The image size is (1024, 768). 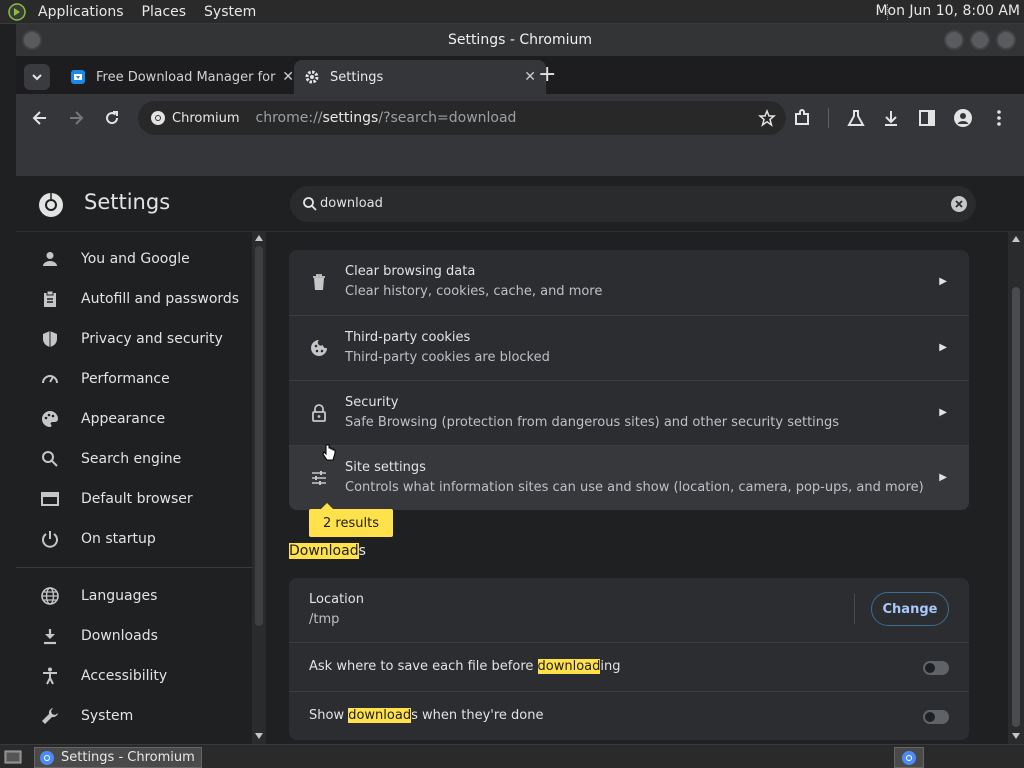 I want to click on new-tab-button: +, so click(x=547, y=74).